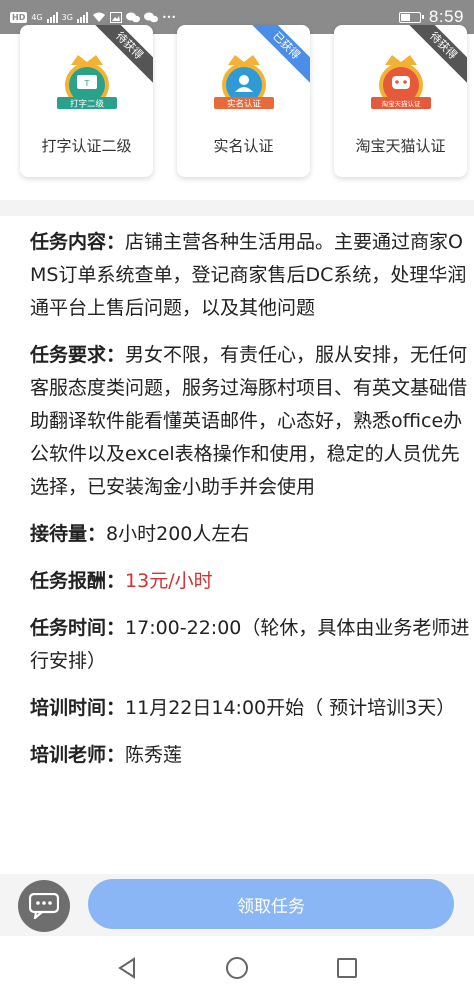 The height and width of the screenshot is (1000, 474). What do you see at coordinates (132, 17) in the screenshot?
I see `wechat-icon` at bounding box center [132, 17].